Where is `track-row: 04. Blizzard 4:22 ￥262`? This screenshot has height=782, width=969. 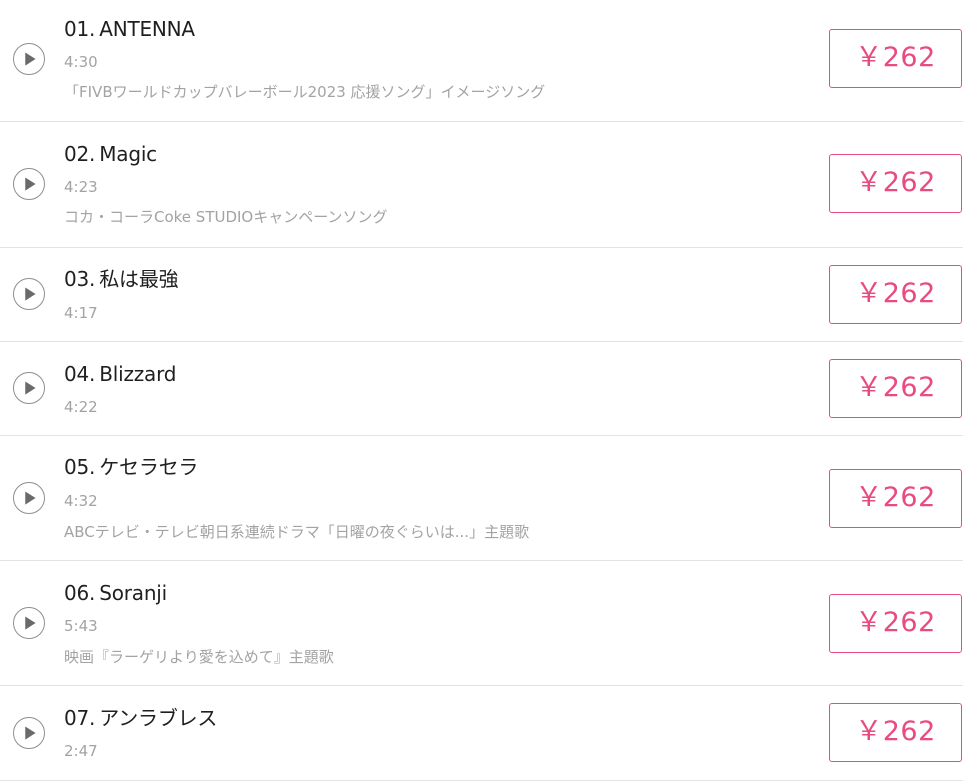 track-row: 04. Blizzard 4:22 ￥262 is located at coordinates (481, 389).